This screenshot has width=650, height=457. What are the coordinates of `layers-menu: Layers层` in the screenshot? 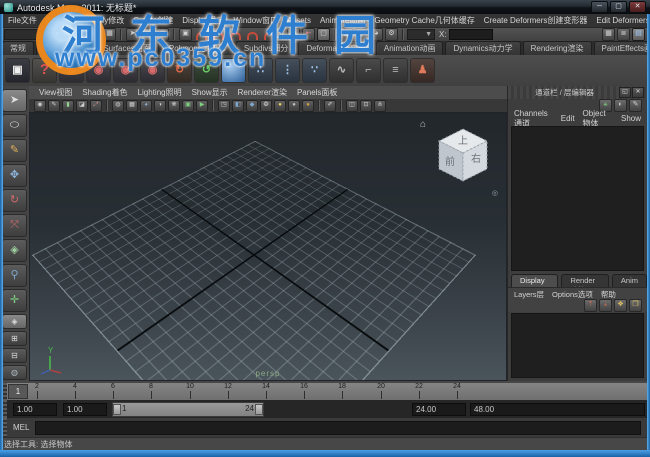 It's located at (529, 294).